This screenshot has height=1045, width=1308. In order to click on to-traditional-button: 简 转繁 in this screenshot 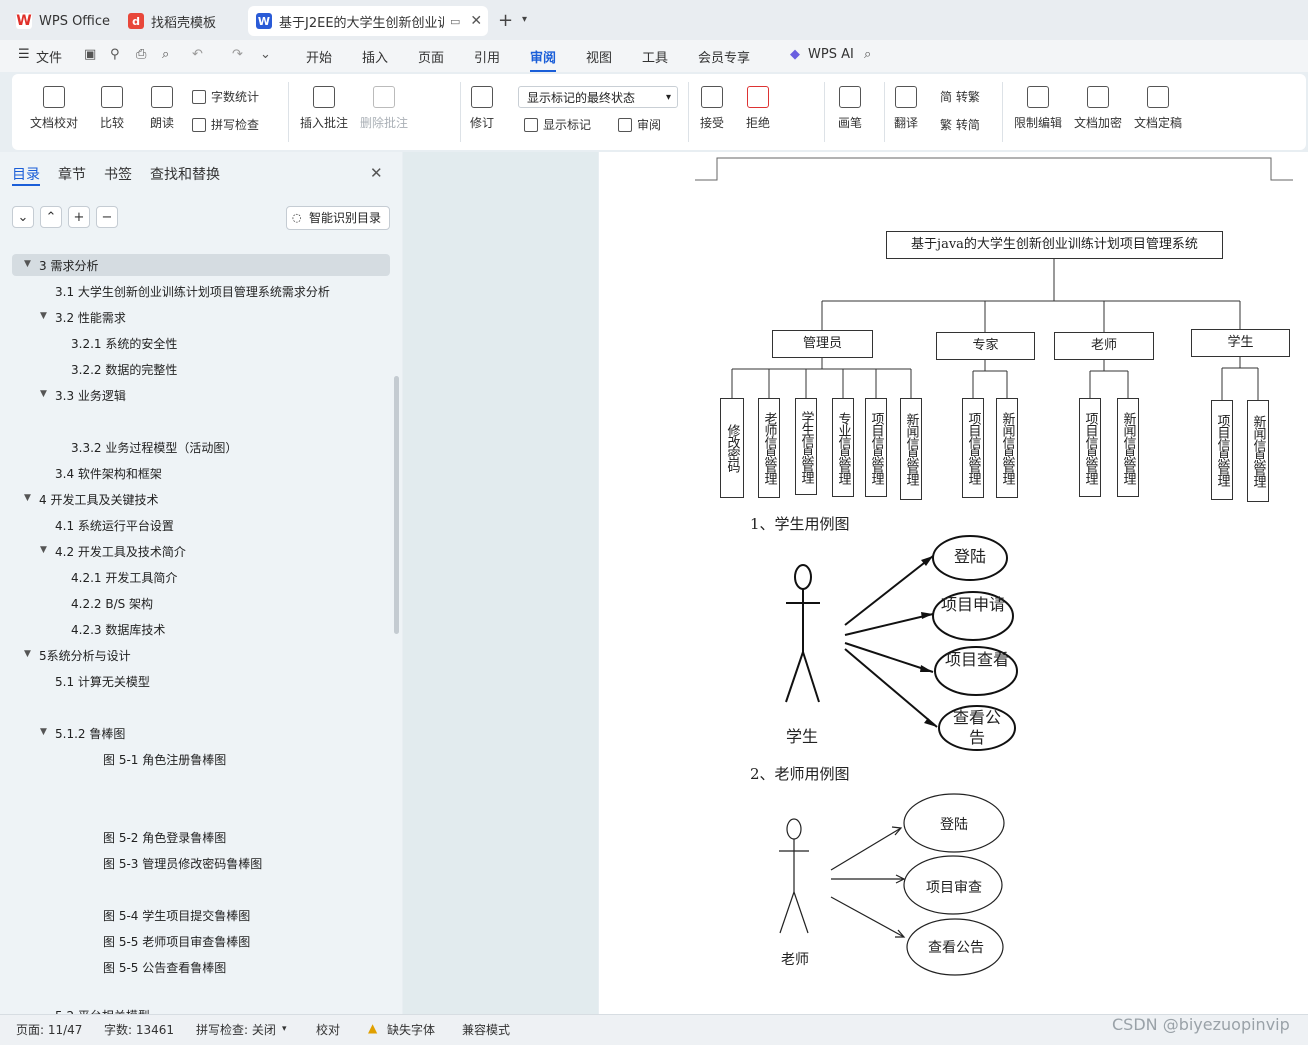, I will do `click(960, 96)`.